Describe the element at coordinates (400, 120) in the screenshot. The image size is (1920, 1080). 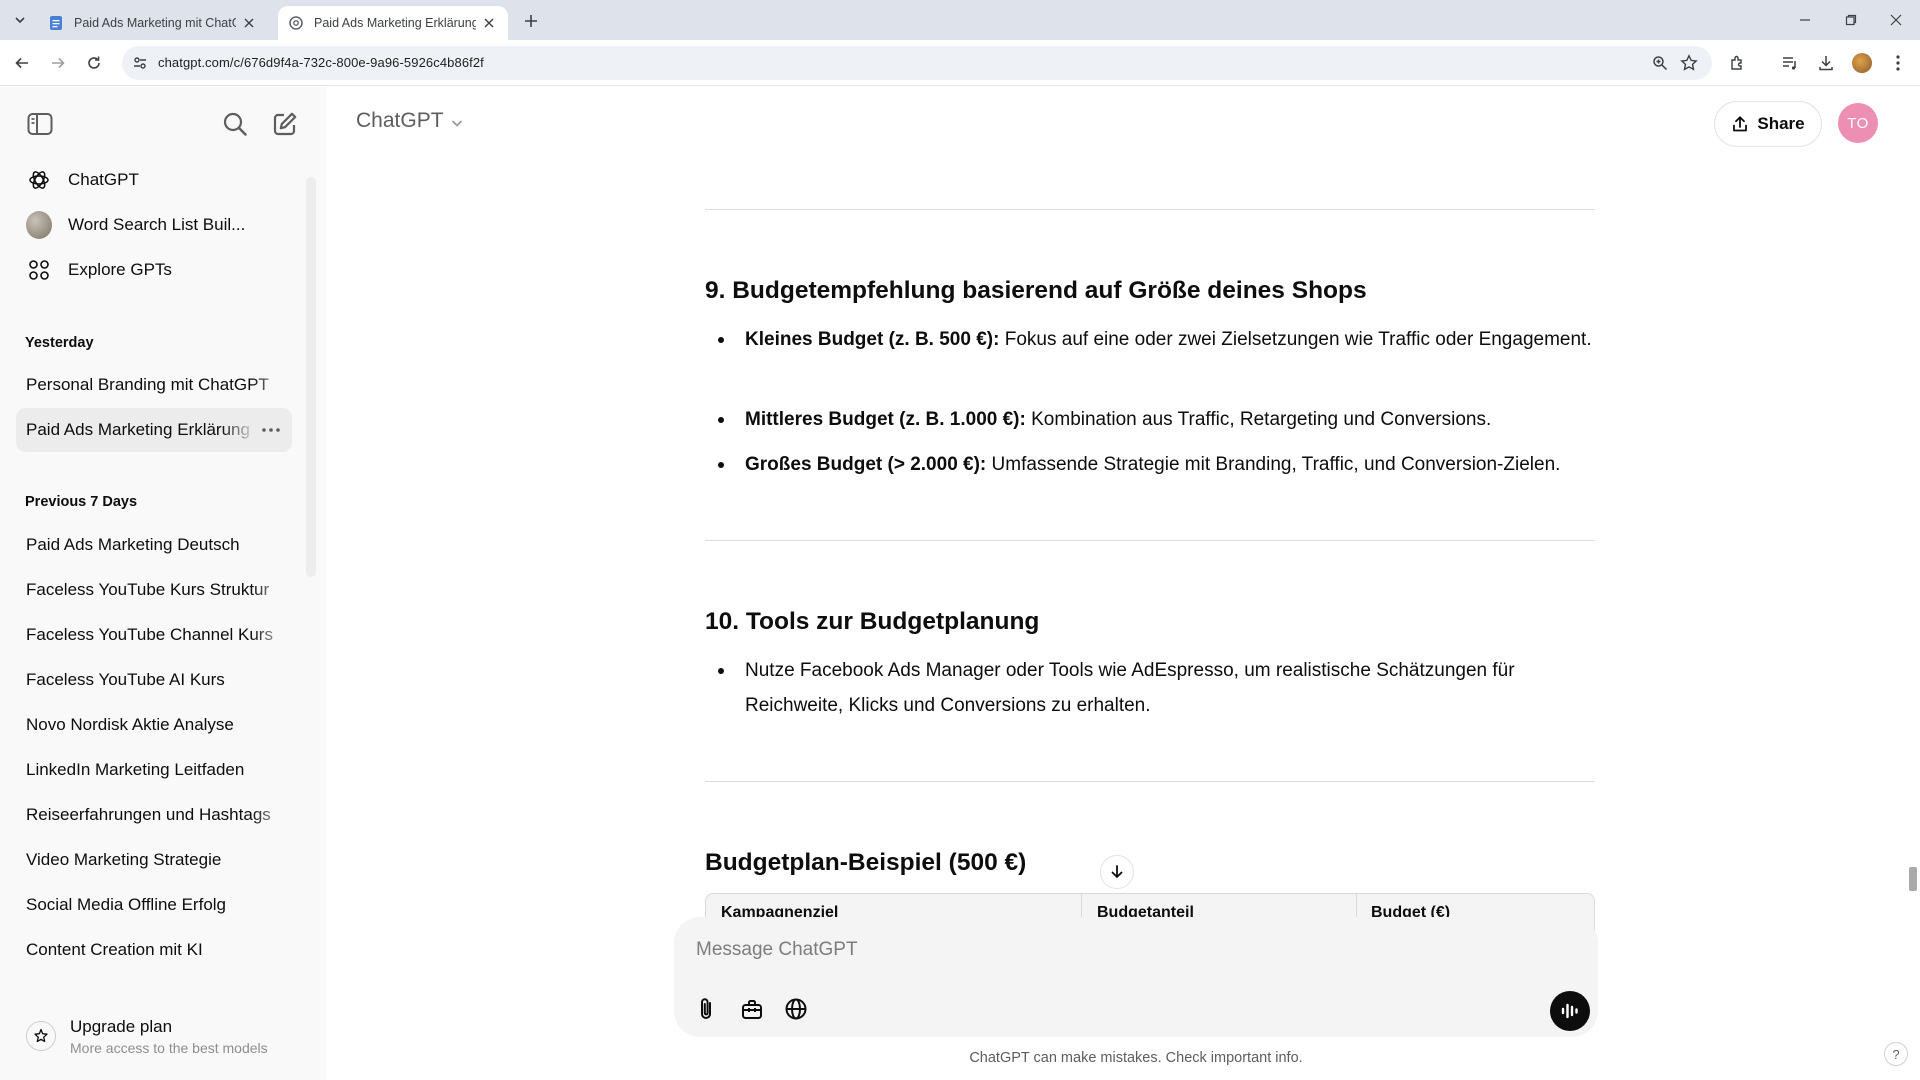
I see `model-name: ChatGPT` at that location.